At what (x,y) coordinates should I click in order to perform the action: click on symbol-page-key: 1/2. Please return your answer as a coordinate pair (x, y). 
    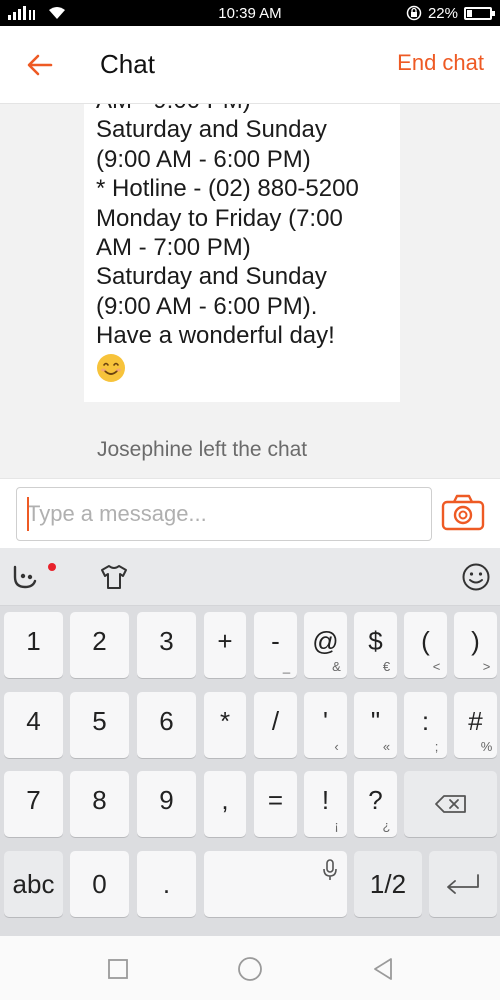
    Looking at the image, I should click on (388, 884).